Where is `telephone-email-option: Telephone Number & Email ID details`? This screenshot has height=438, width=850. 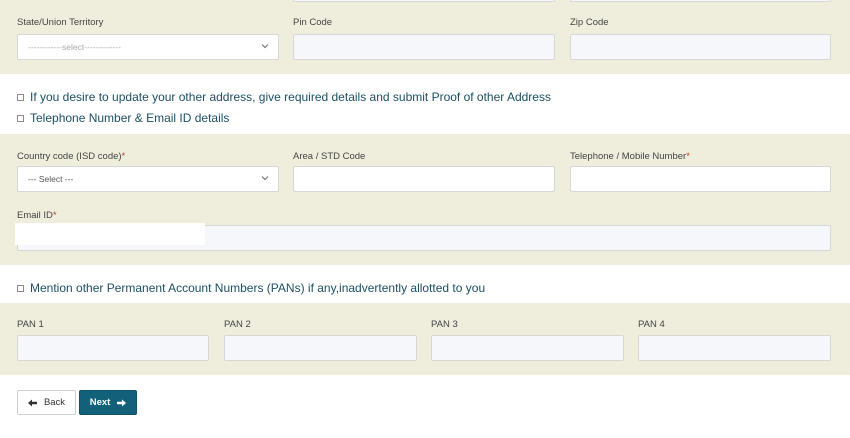
telephone-email-option: Telephone Number & Email ID details is located at coordinates (123, 118).